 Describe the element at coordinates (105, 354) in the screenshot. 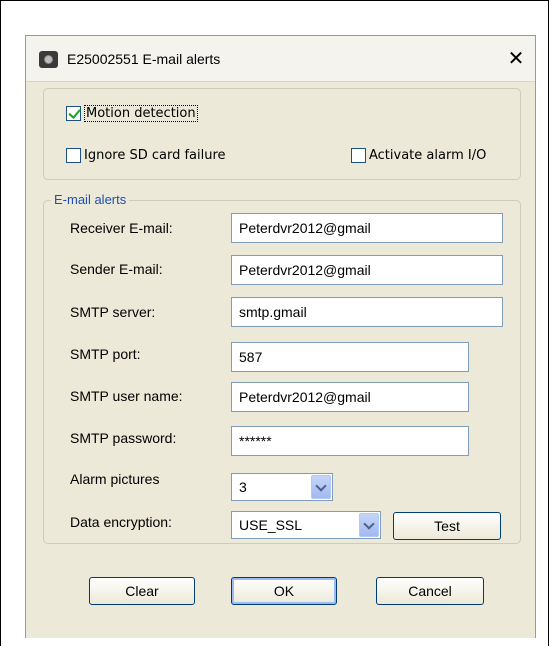

I see `smtp-port-label: SMTP port:` at that location.